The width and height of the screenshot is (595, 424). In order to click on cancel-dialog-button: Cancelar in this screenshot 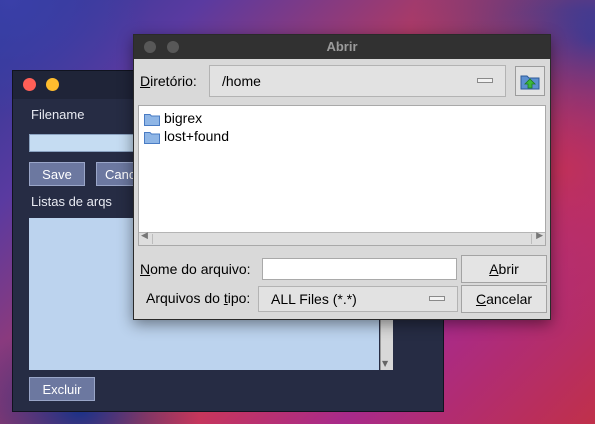, I will do `click(504, 299)`.